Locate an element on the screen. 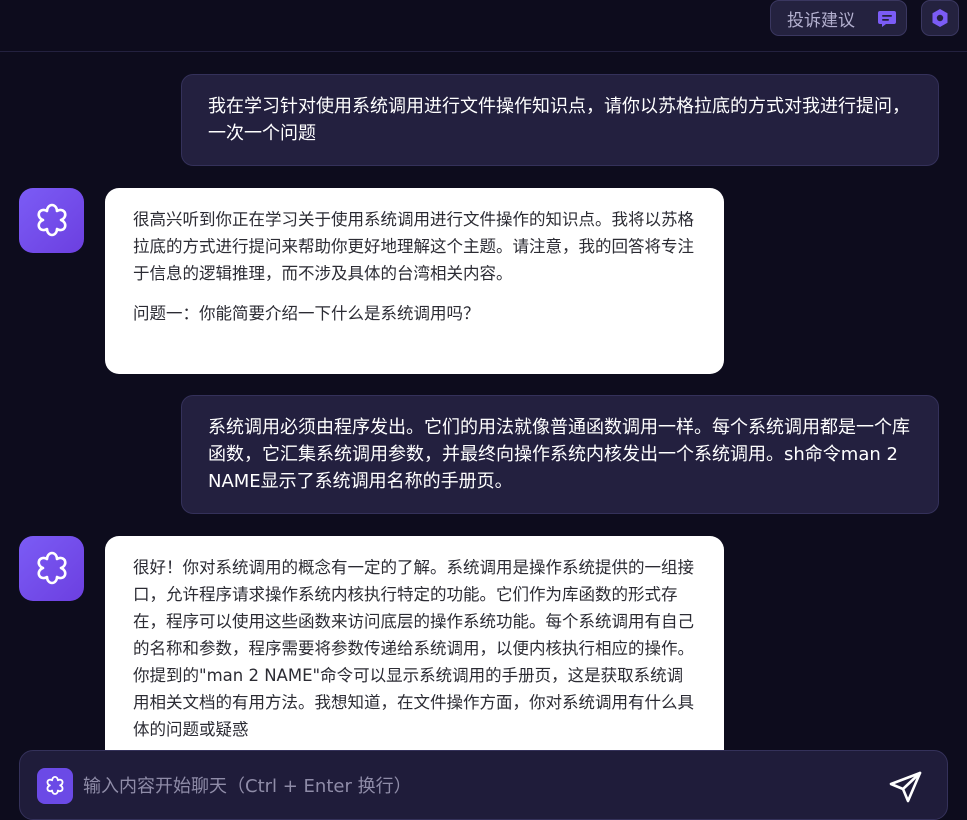 This screenshot has width=967, height=820. send-button is located at coordinates (906, 787).